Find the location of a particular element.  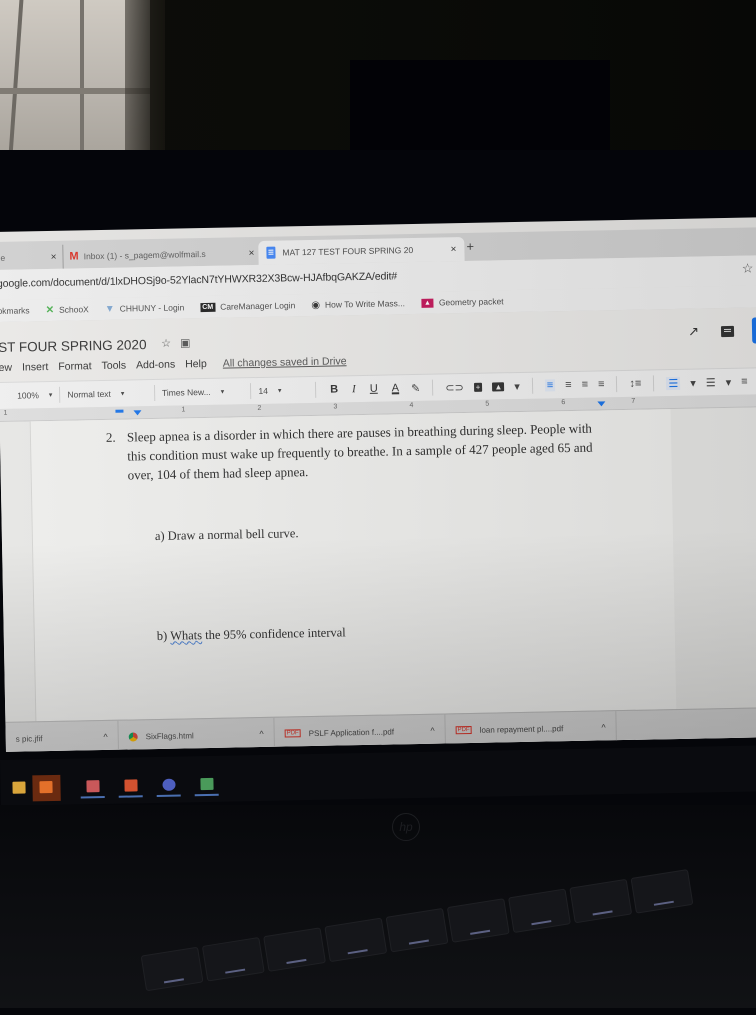

save-status: All changes saved in Drive is located at coordinates (285, 362).